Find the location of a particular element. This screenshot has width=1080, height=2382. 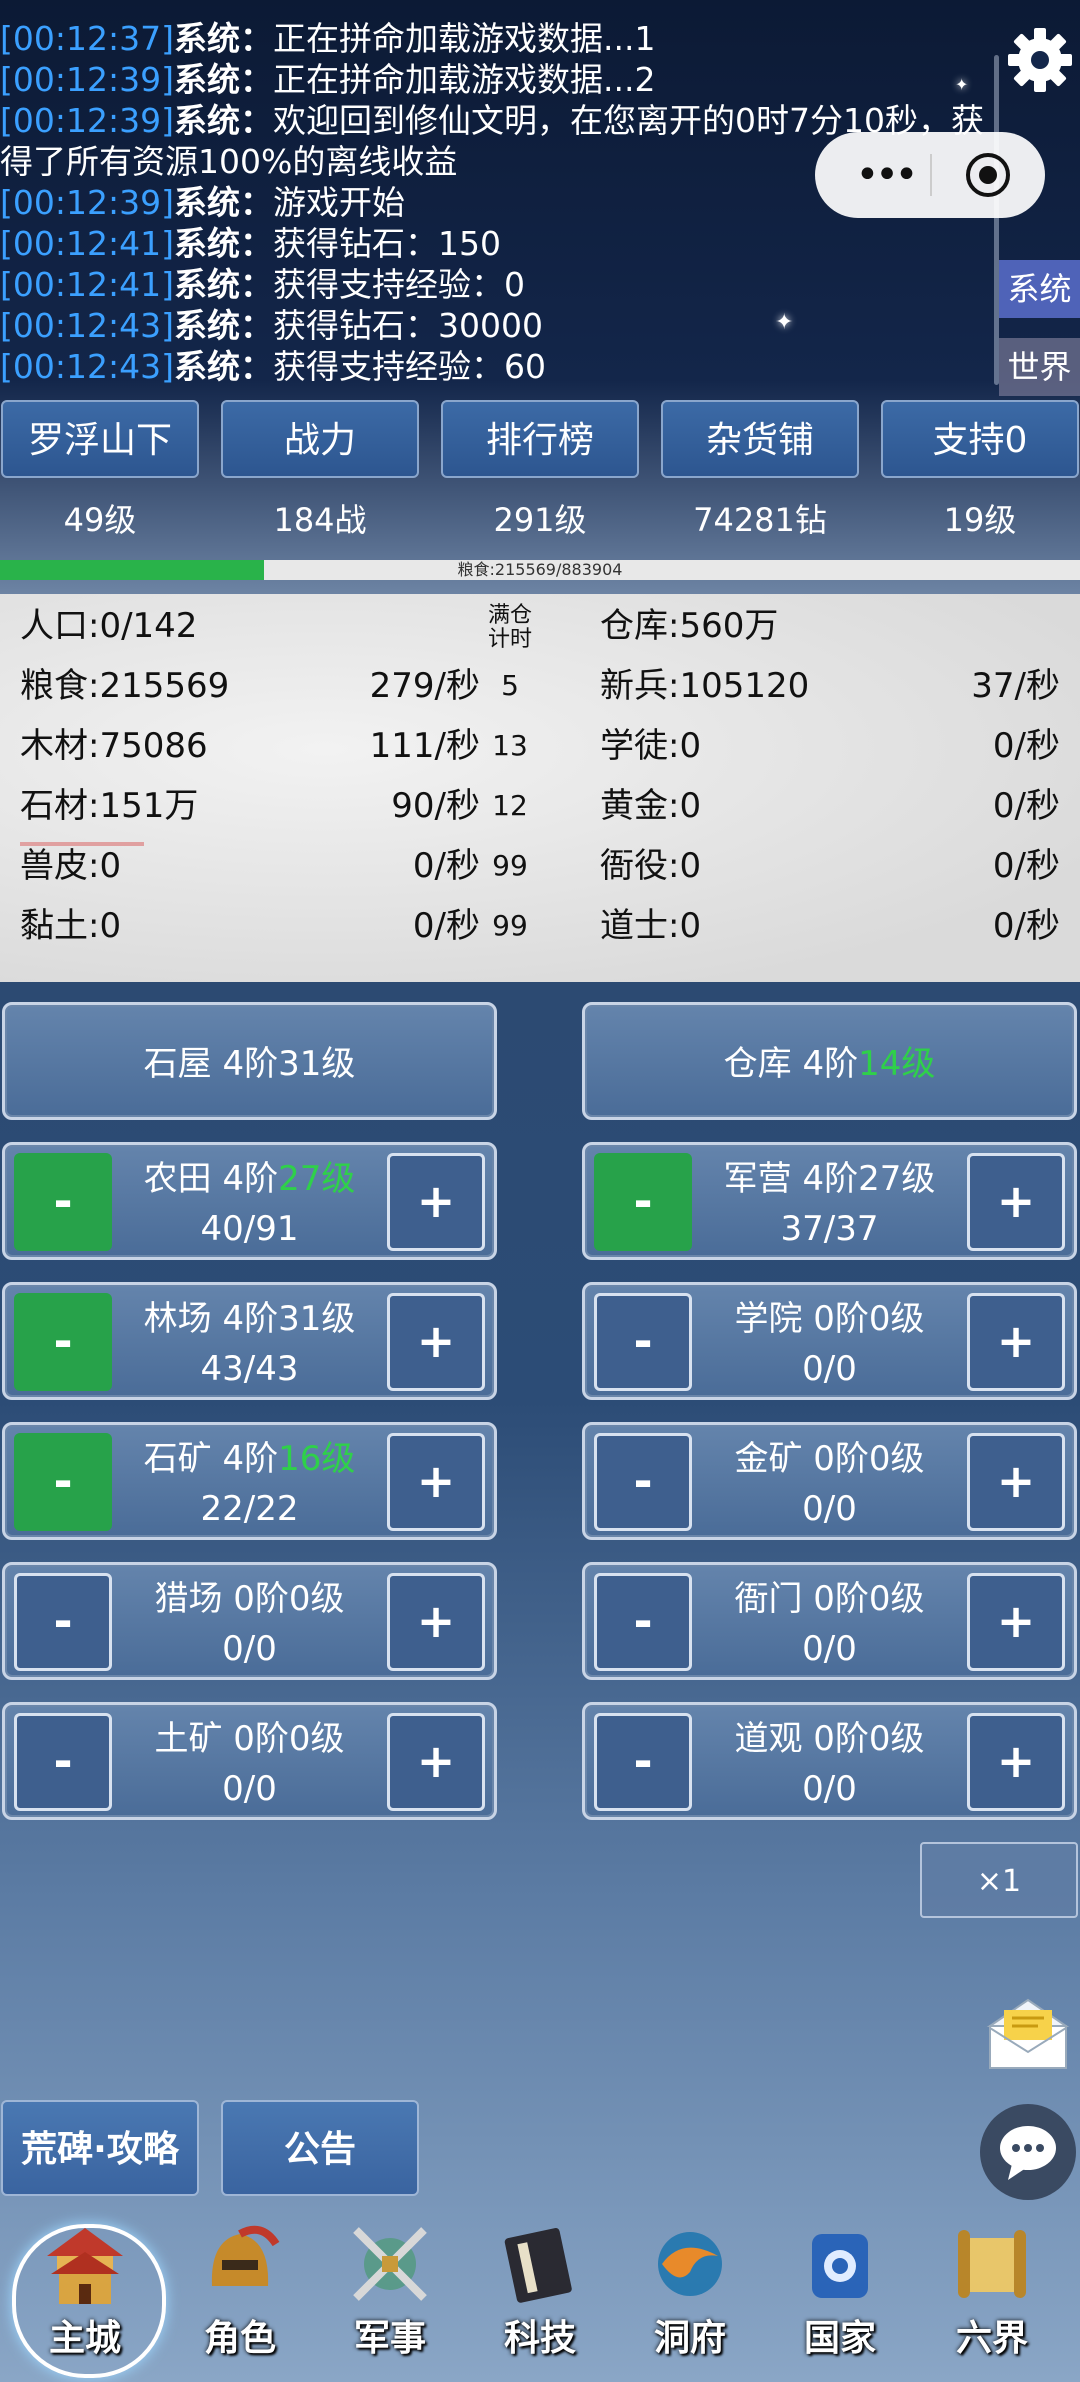

book-icon is located at coordinates (538, 2265).